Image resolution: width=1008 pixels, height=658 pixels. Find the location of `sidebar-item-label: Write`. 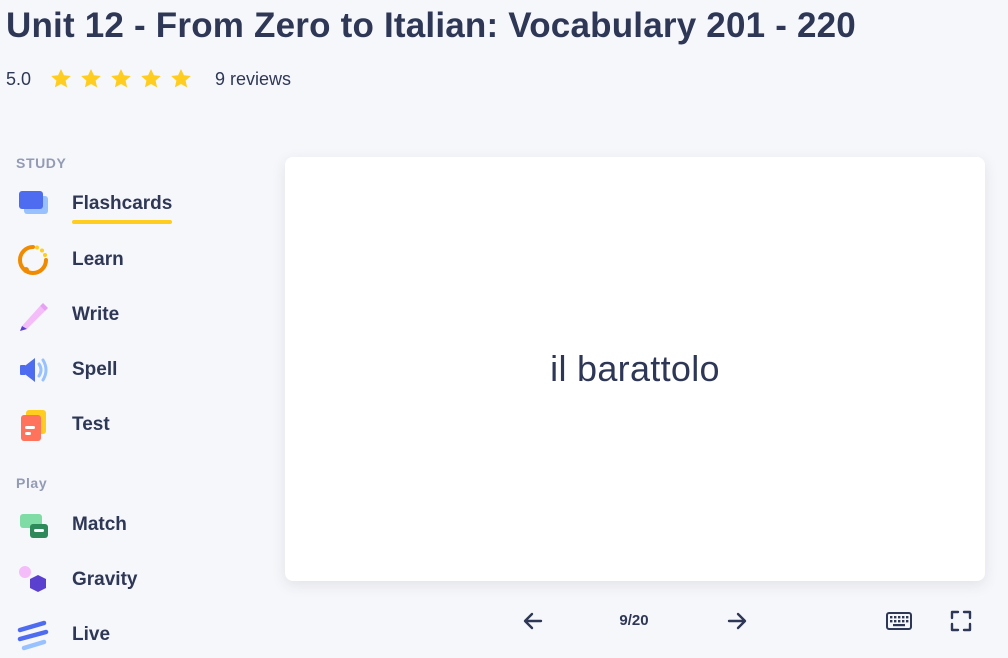

sidebar-item-label: Write is located at coordinates (96, 314).